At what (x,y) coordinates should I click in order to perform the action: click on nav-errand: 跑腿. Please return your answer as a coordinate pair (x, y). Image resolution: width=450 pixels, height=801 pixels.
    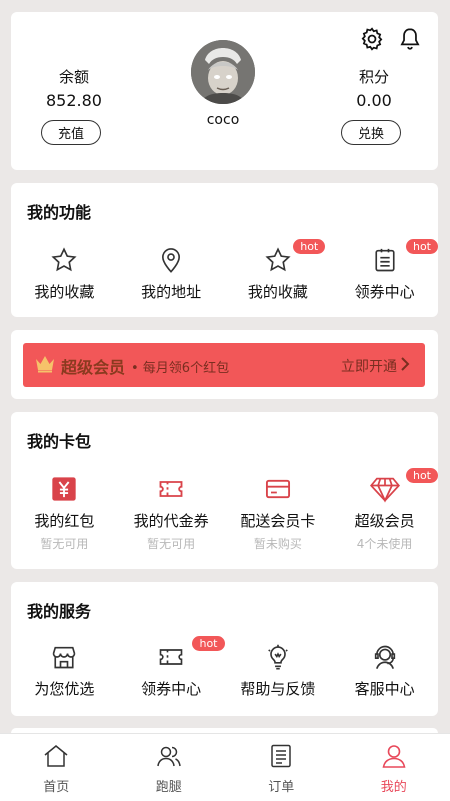
    Looking at the image, I should click on (169, 767).